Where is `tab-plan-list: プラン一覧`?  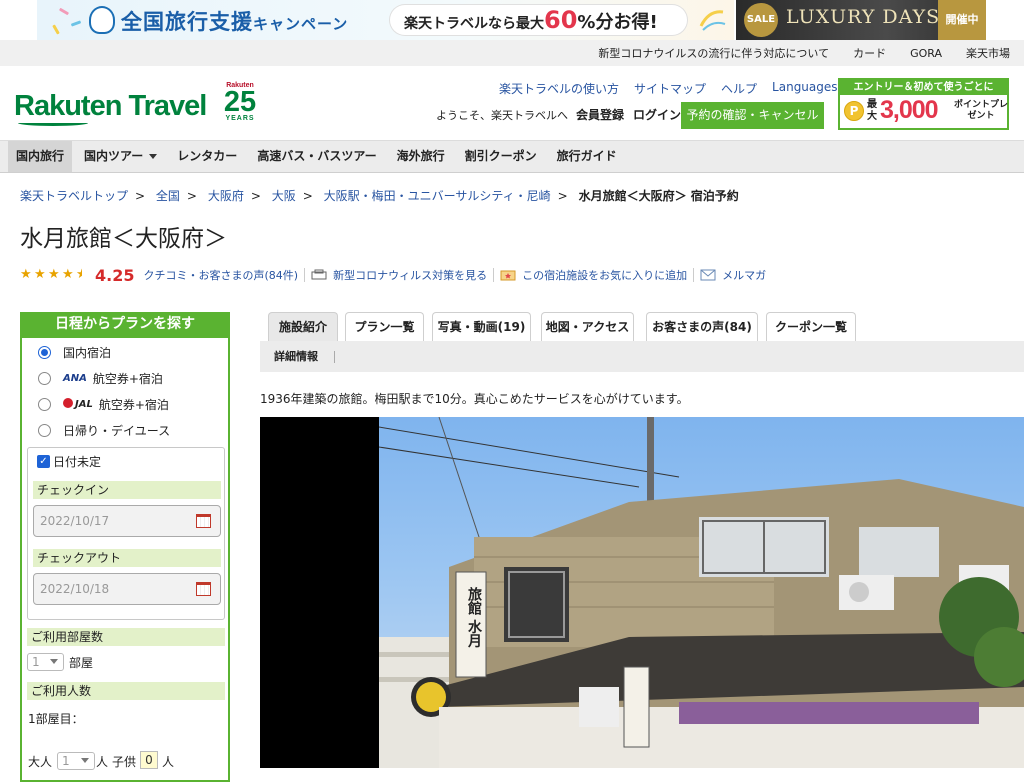
tab-plan-list: プラン一覧 is located at coordinates (384, 327).